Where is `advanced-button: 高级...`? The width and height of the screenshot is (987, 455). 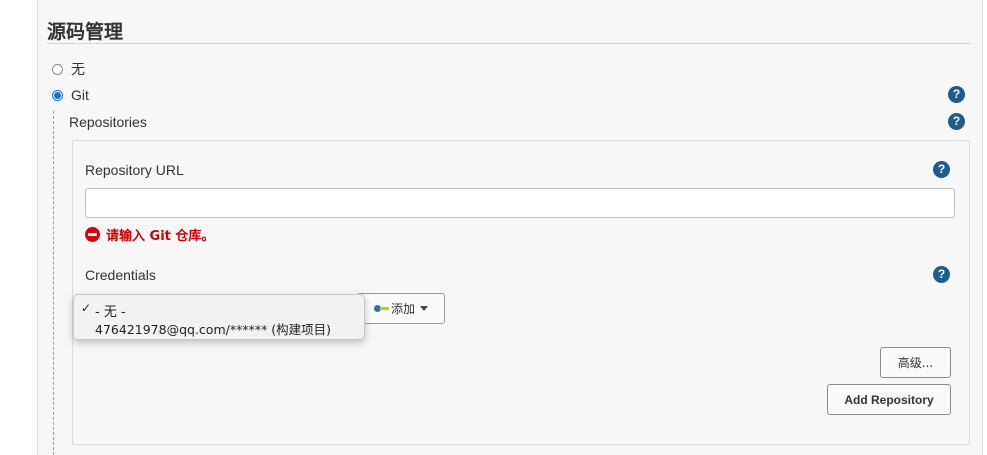 advanced-button: 高级... is located at coordinates (915, 362).